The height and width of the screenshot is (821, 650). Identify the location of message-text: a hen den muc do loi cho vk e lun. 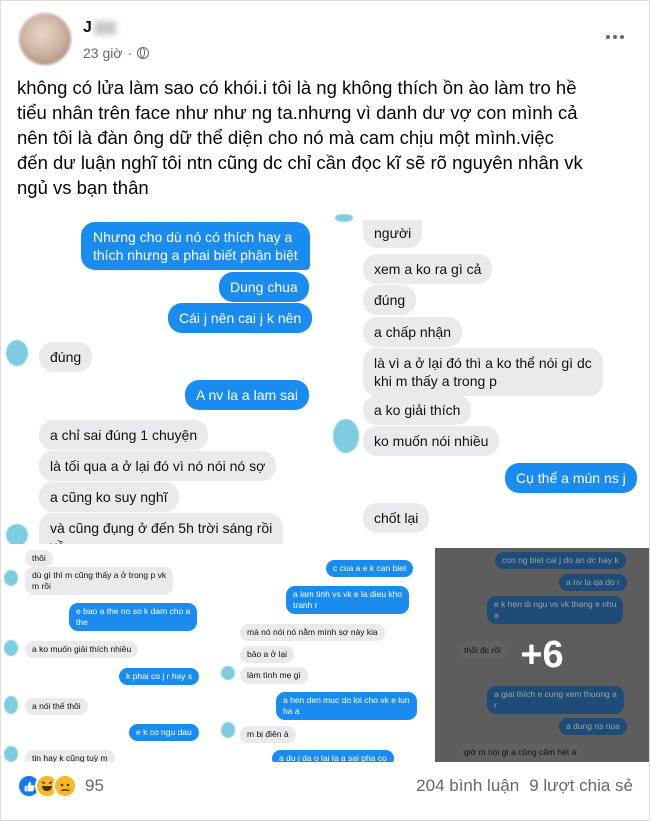
(346, 700).